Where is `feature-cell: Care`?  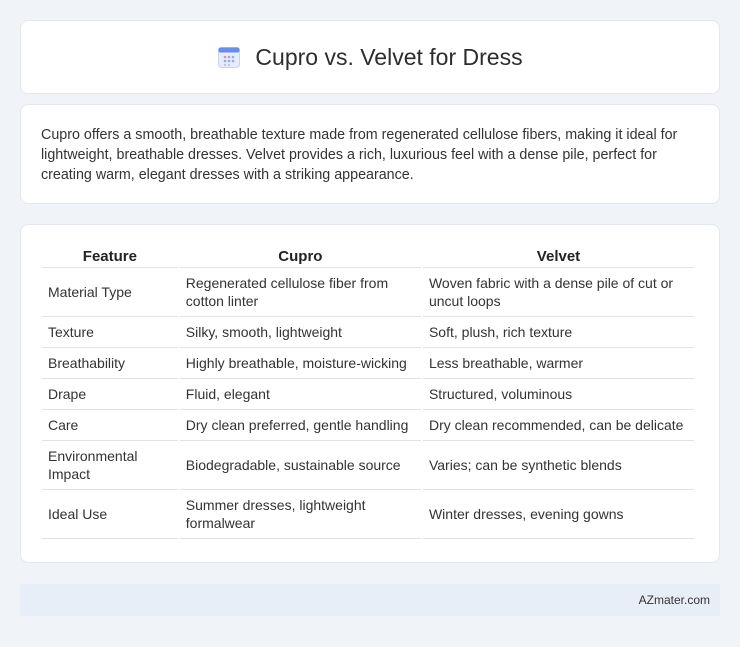
feature-cell: Care is located at coordinates (110, 425).